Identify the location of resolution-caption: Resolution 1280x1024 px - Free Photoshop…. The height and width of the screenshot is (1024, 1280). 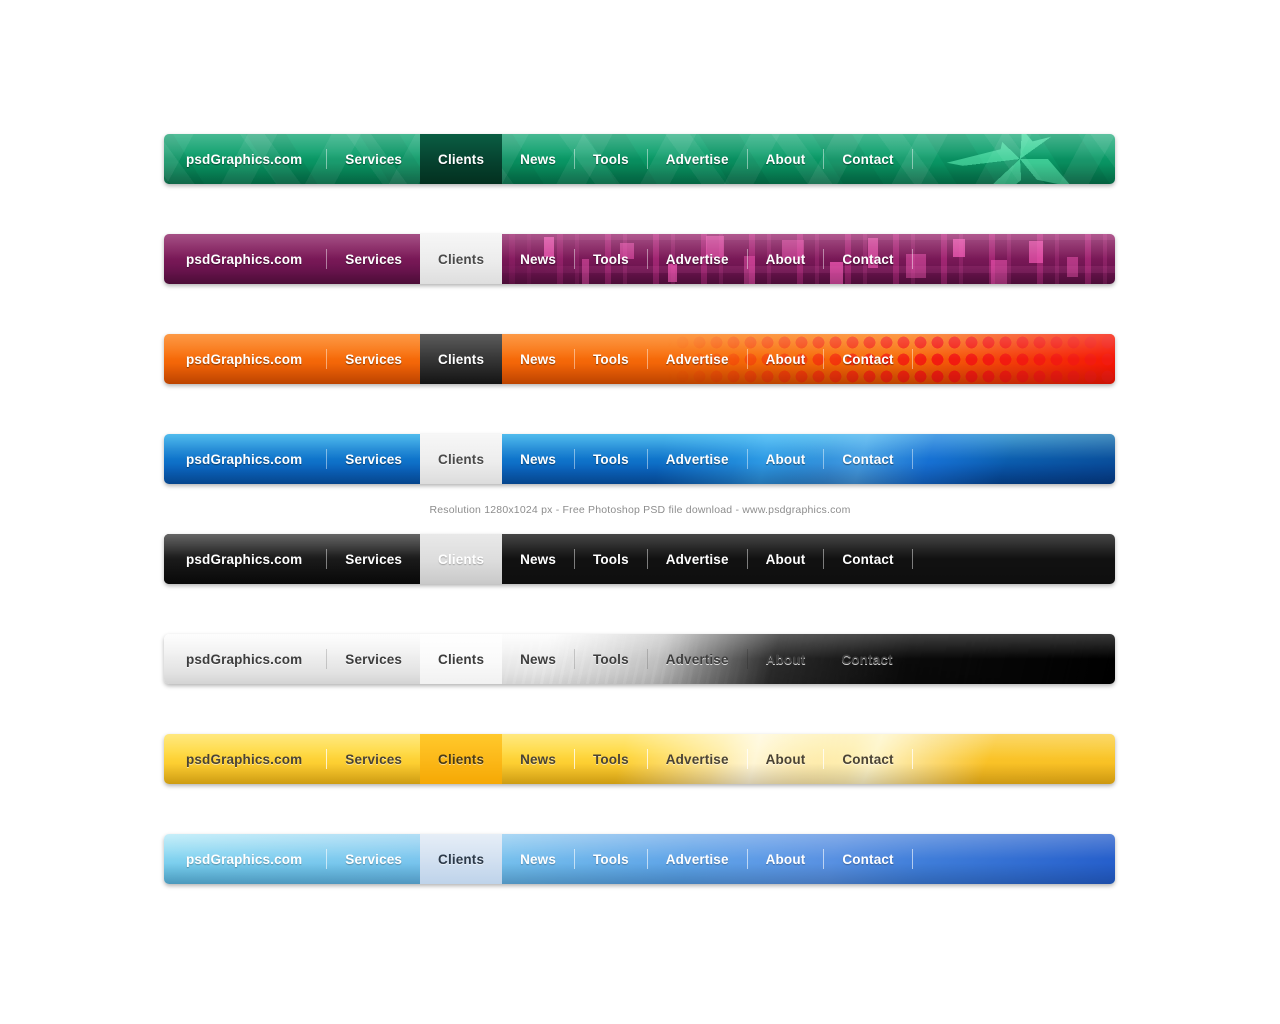
(640, 510).